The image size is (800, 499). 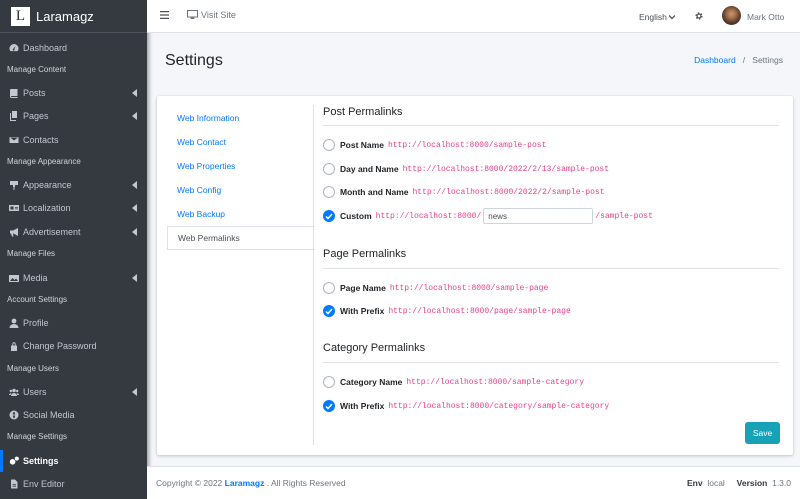 I want to click on tab-web-config: Web Config, so click(x=241, y=190).